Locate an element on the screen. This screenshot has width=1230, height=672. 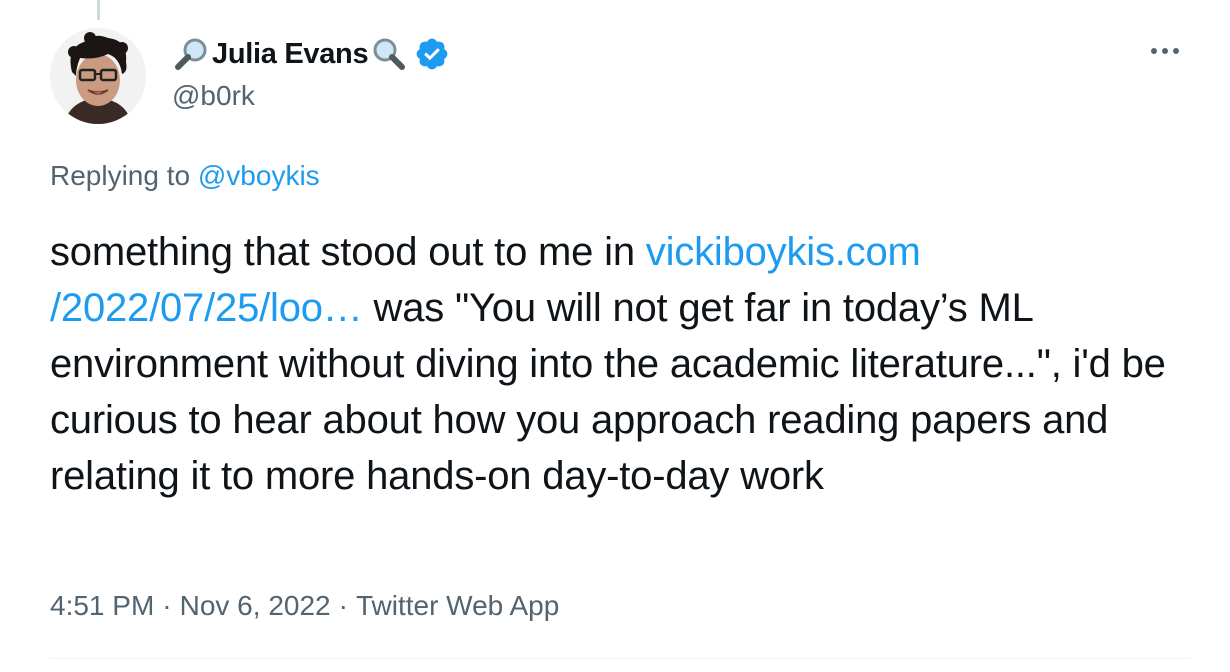
magnifying-glass-tilted-right-icon is located at coordinates (389, 54).